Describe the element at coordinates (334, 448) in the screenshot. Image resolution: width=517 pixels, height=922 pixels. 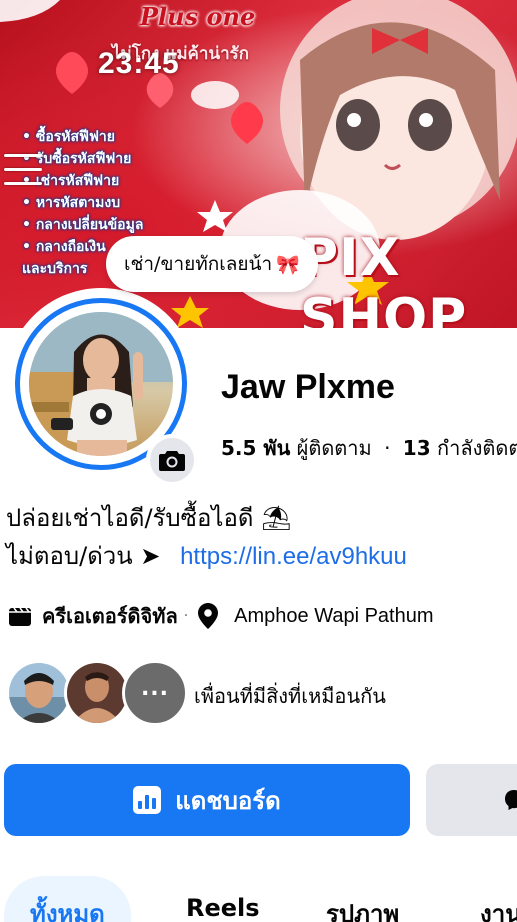
I see `followers-label: ผู้ติดตาม` at that location.